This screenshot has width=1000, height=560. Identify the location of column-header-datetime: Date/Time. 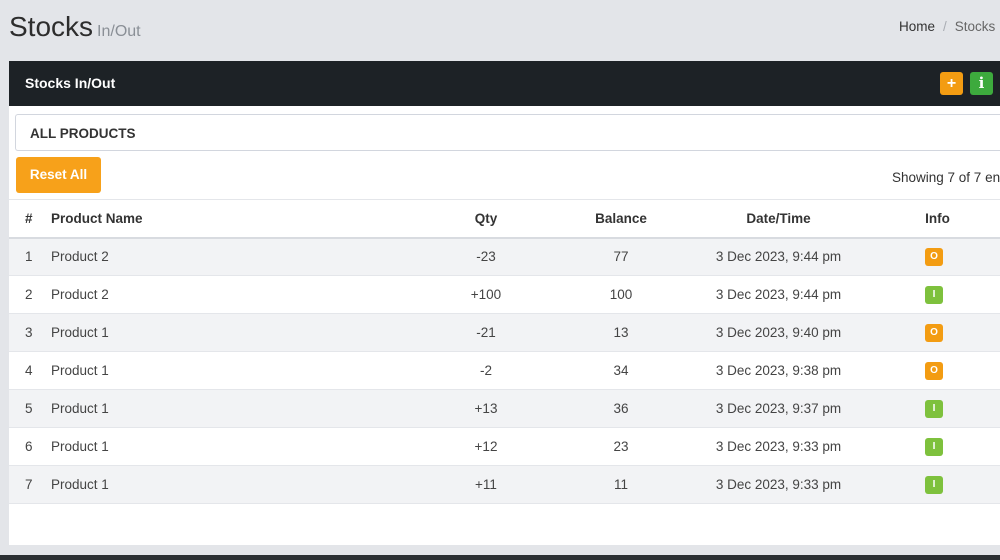
(778, 219).